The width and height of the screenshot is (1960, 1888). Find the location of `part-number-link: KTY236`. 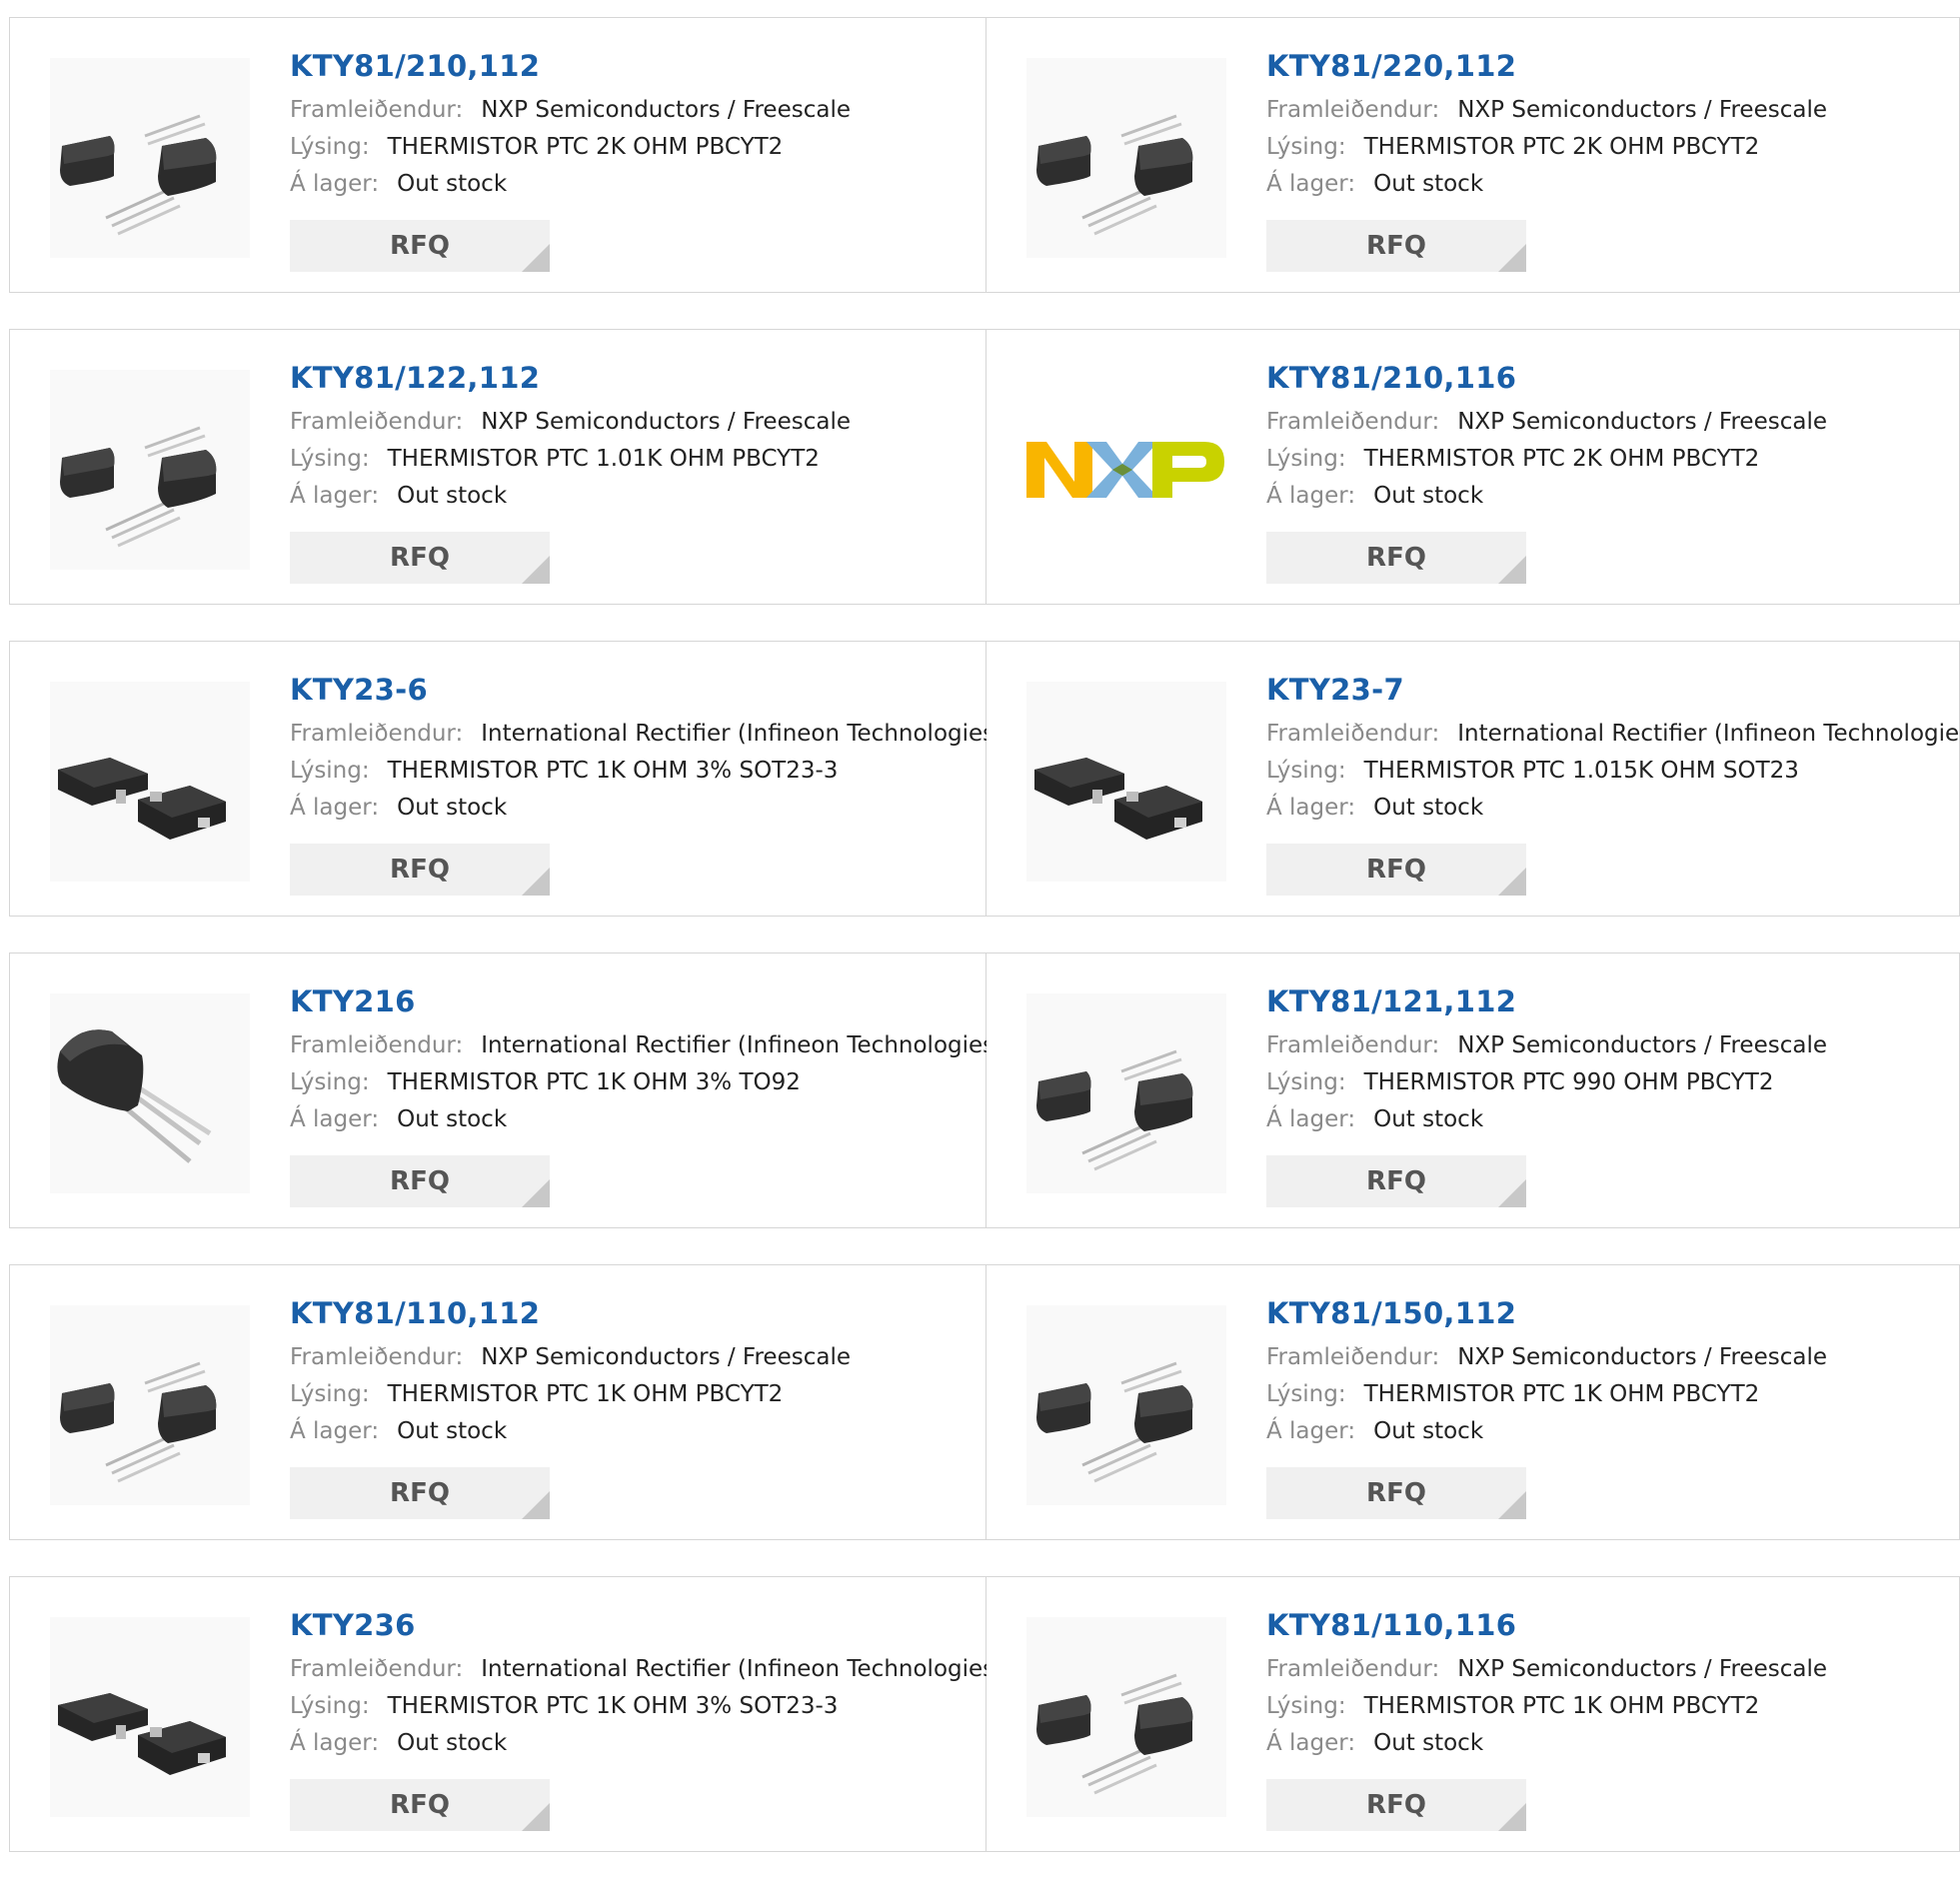

part-number-link: KTY236 is located at coordinates (637, 1625).